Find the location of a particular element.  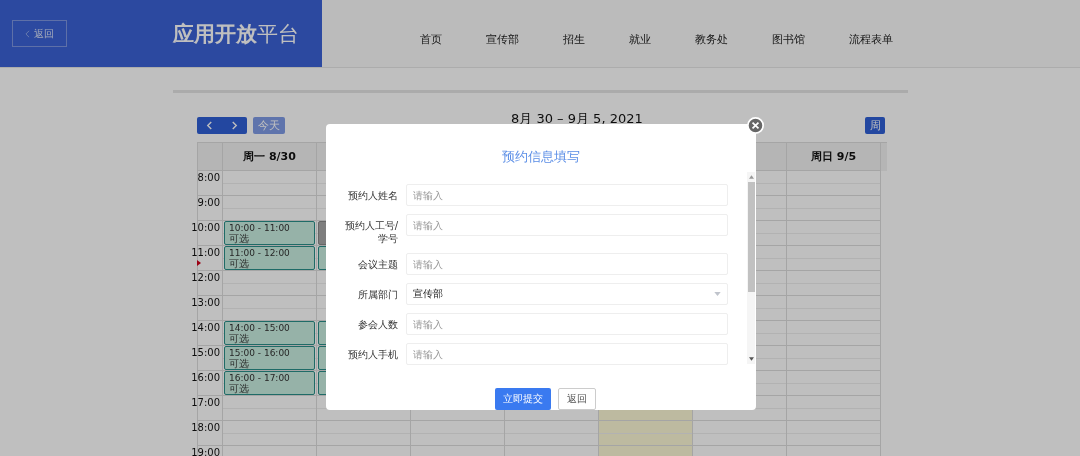

time-label: 18:00 is located at coordinates (205, 427).